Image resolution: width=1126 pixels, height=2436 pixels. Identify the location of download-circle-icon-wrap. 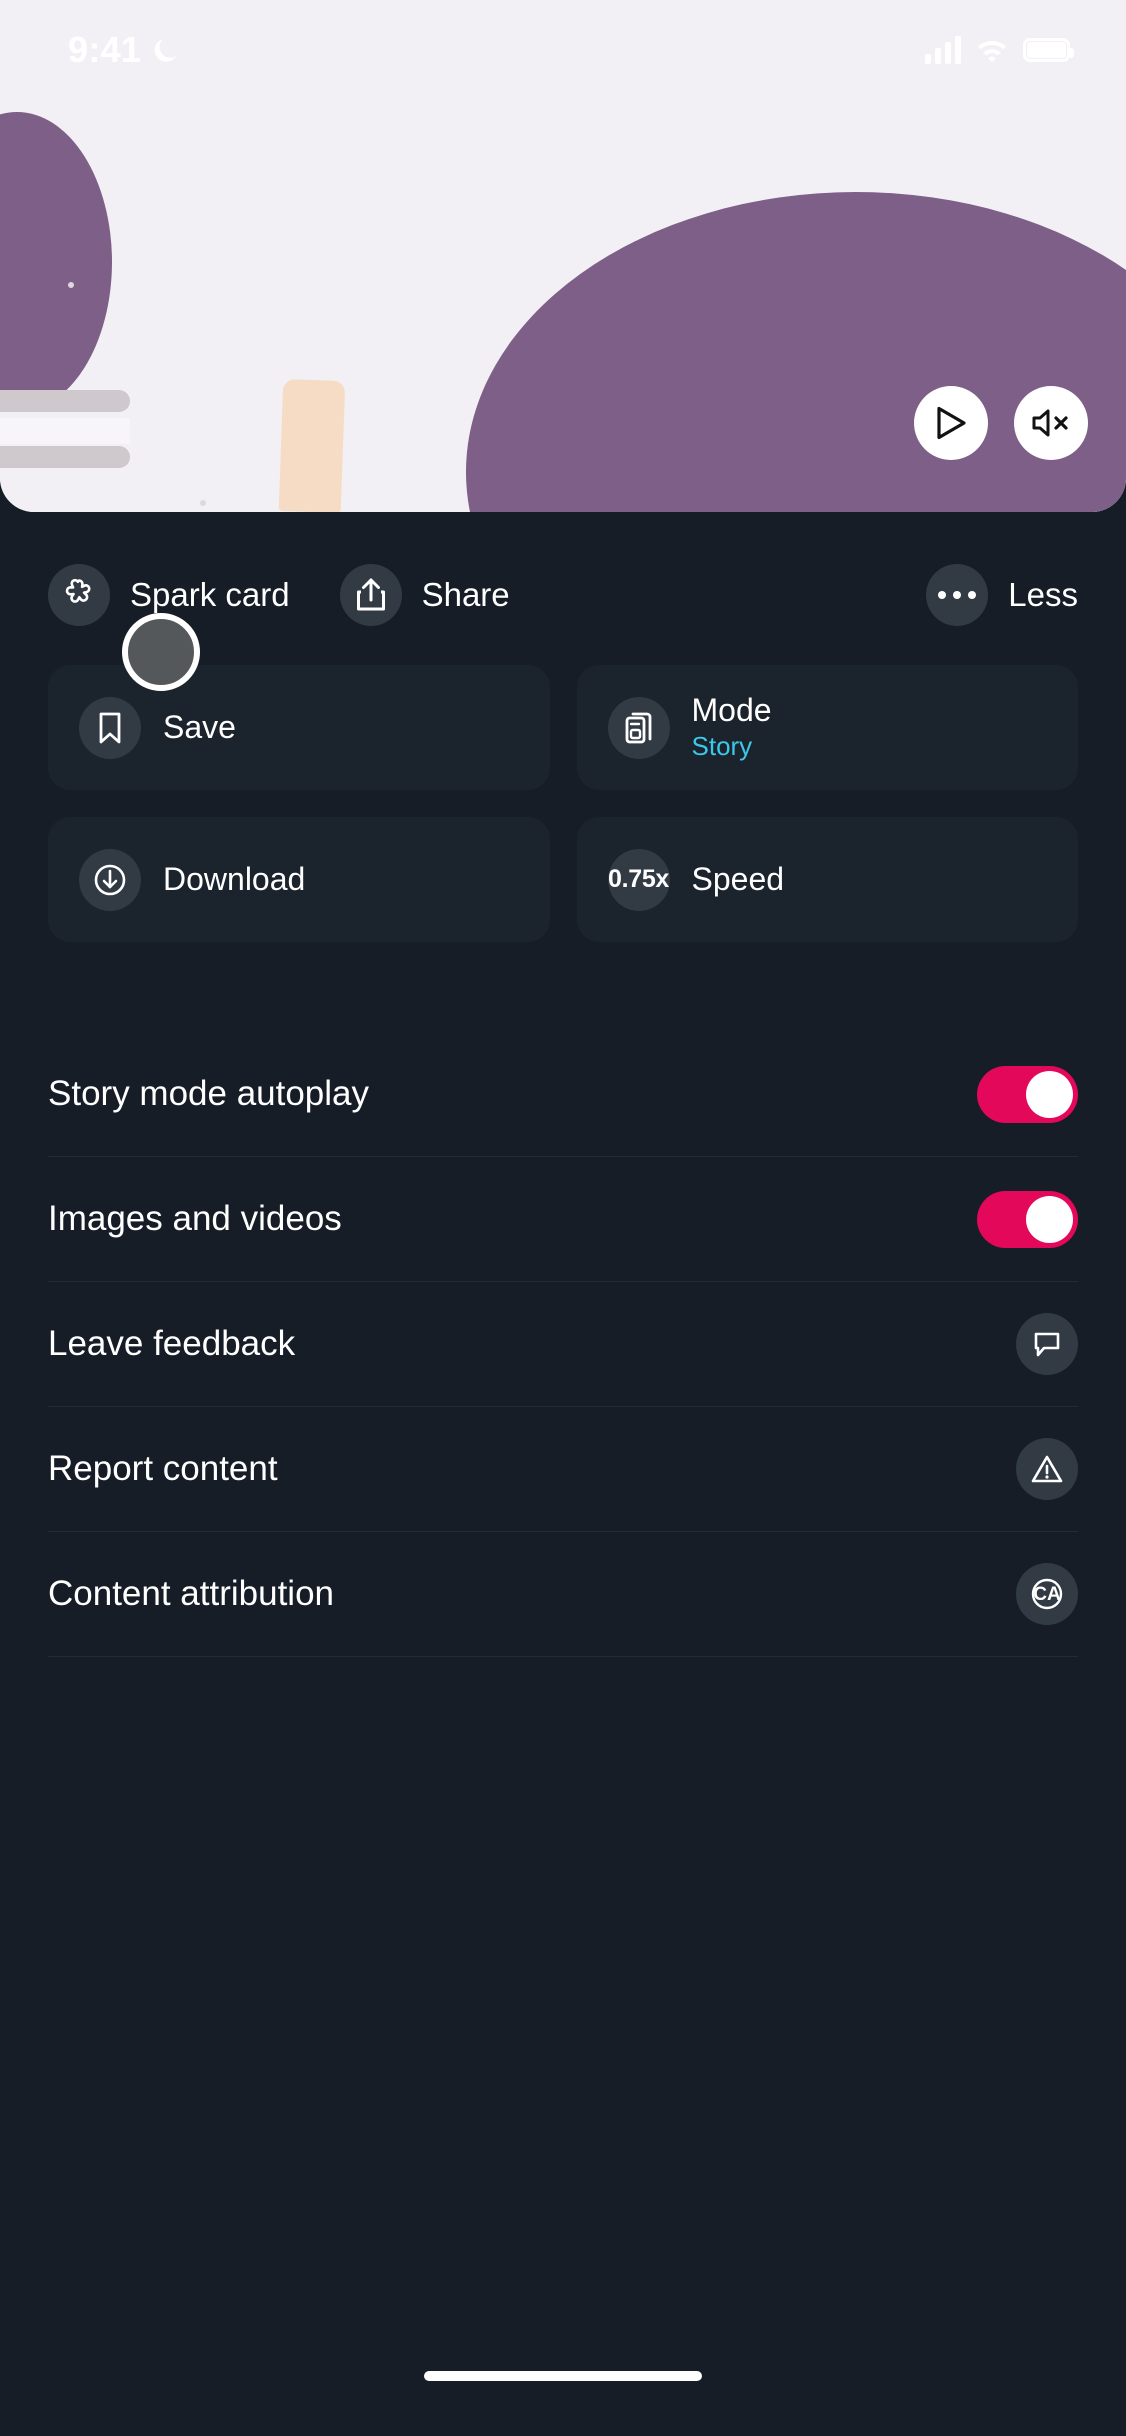
(110, 879).